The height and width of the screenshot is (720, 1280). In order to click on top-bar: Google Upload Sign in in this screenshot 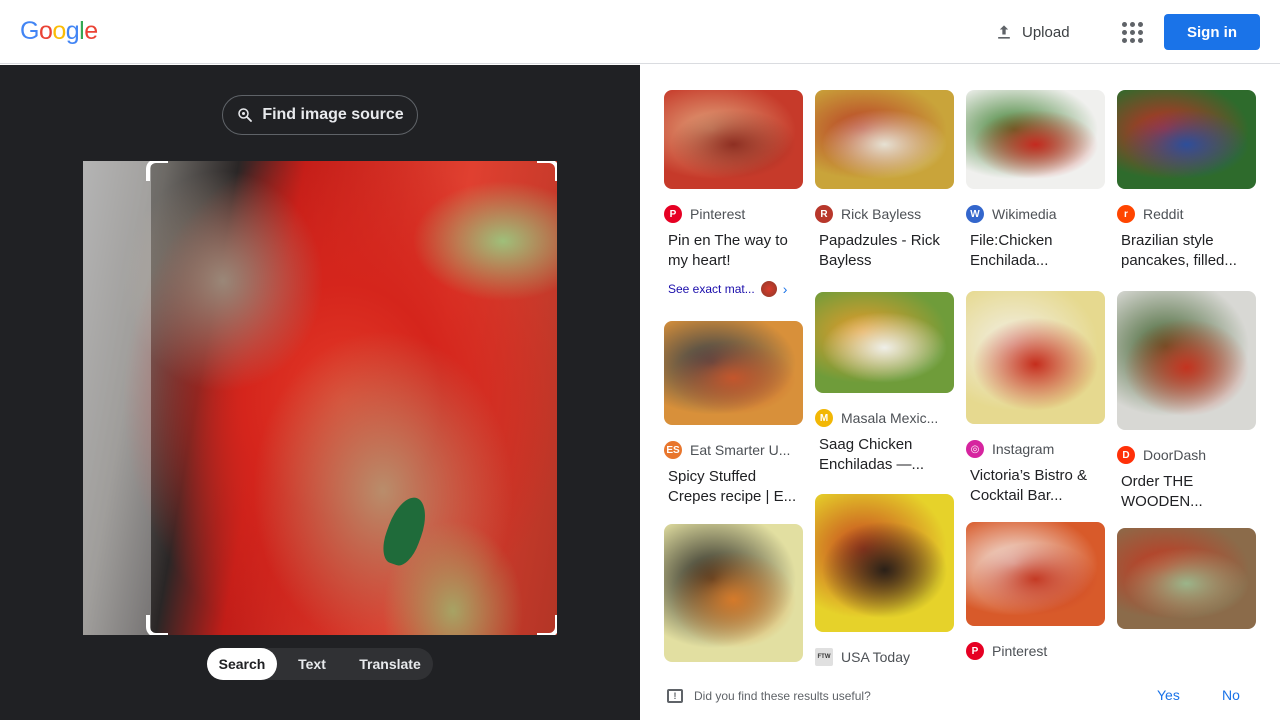, I will do `click(640, 32)`.